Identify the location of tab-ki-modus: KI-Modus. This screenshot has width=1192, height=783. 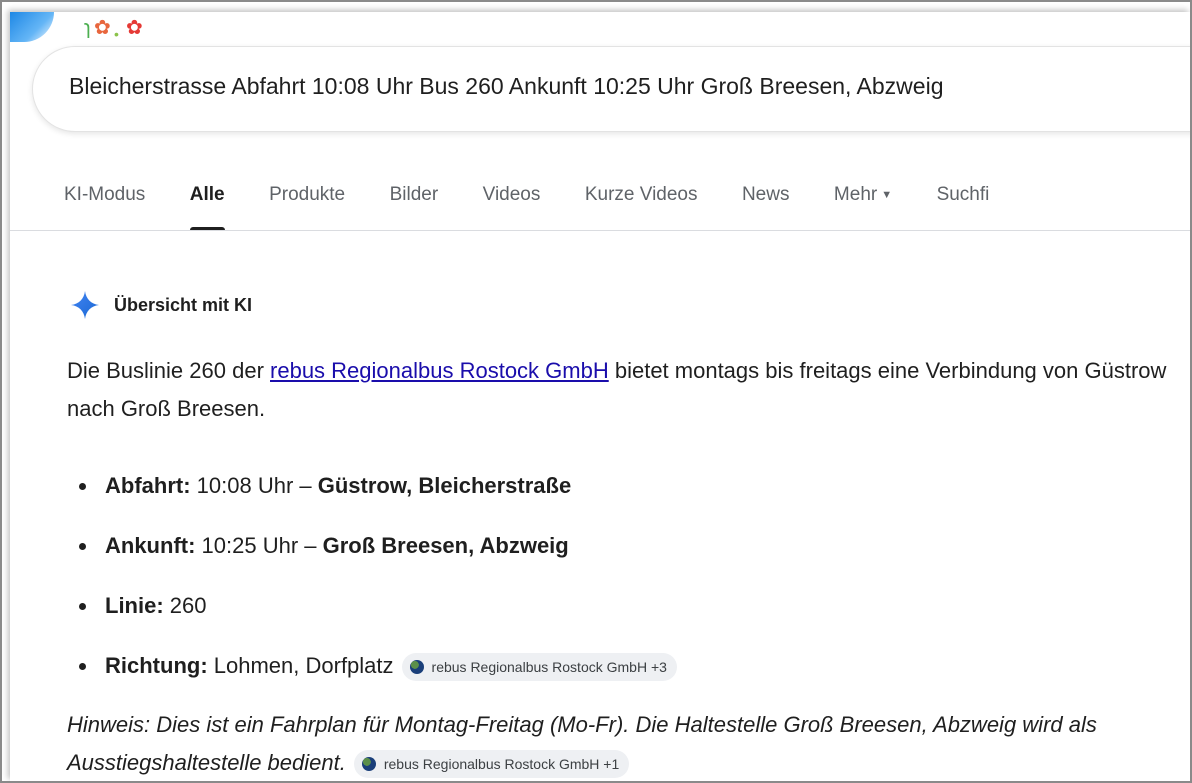
(104, 206).